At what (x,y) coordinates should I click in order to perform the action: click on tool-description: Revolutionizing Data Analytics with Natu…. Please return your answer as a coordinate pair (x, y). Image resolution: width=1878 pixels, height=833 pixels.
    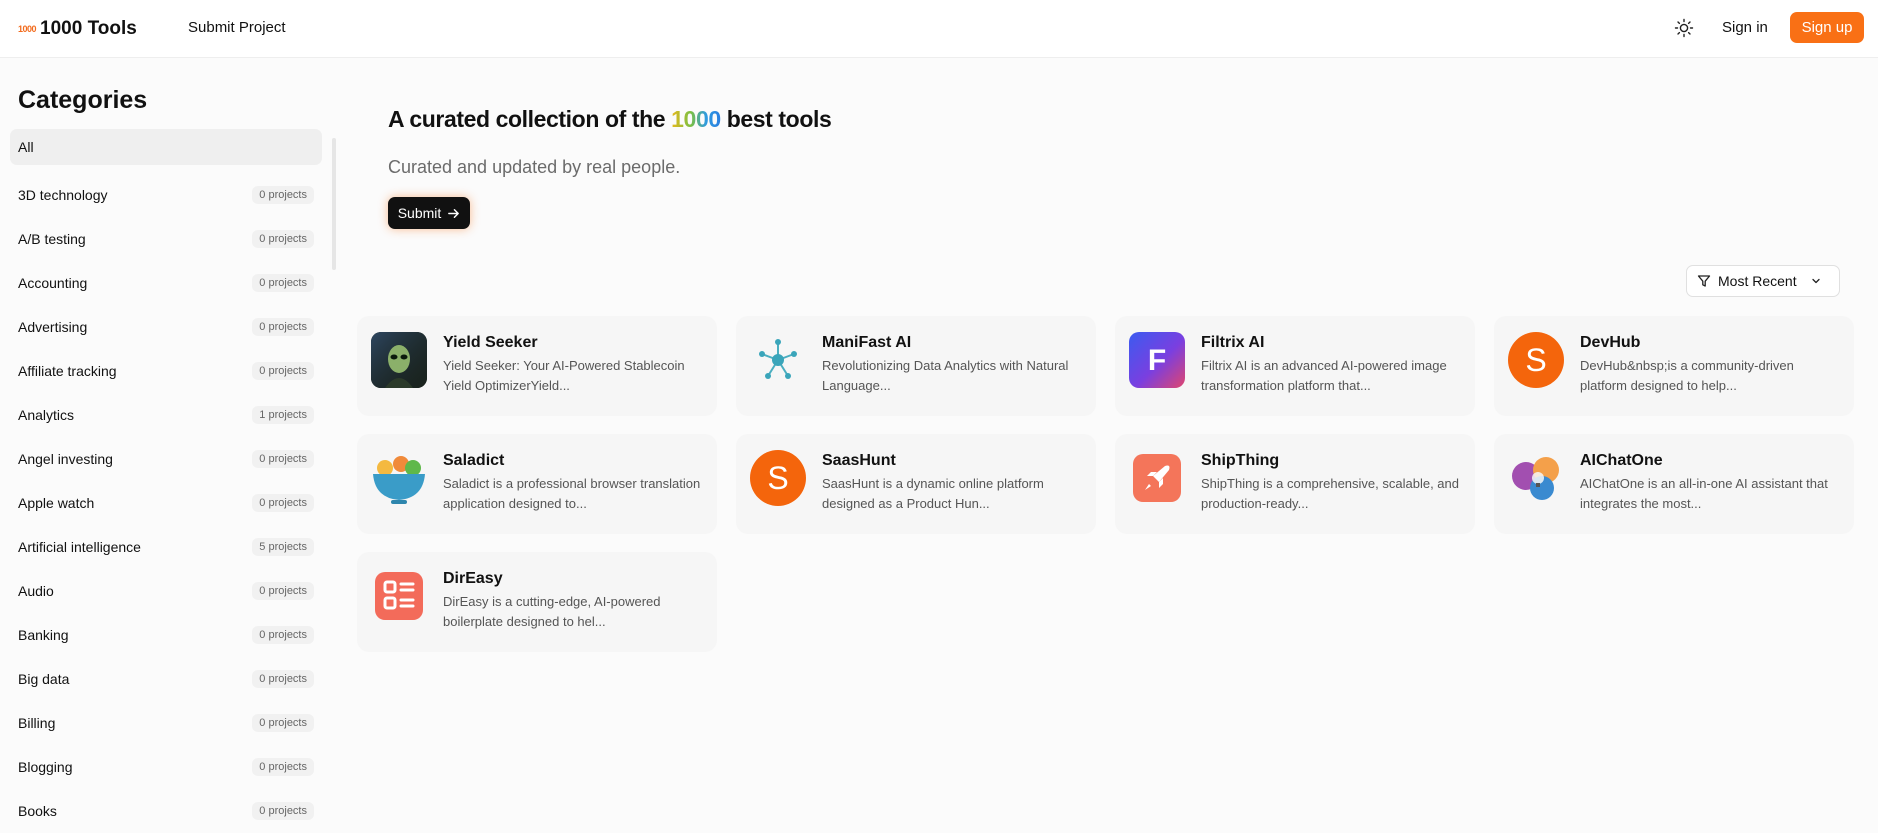
    Looking at the image, I should click on (945, 375).